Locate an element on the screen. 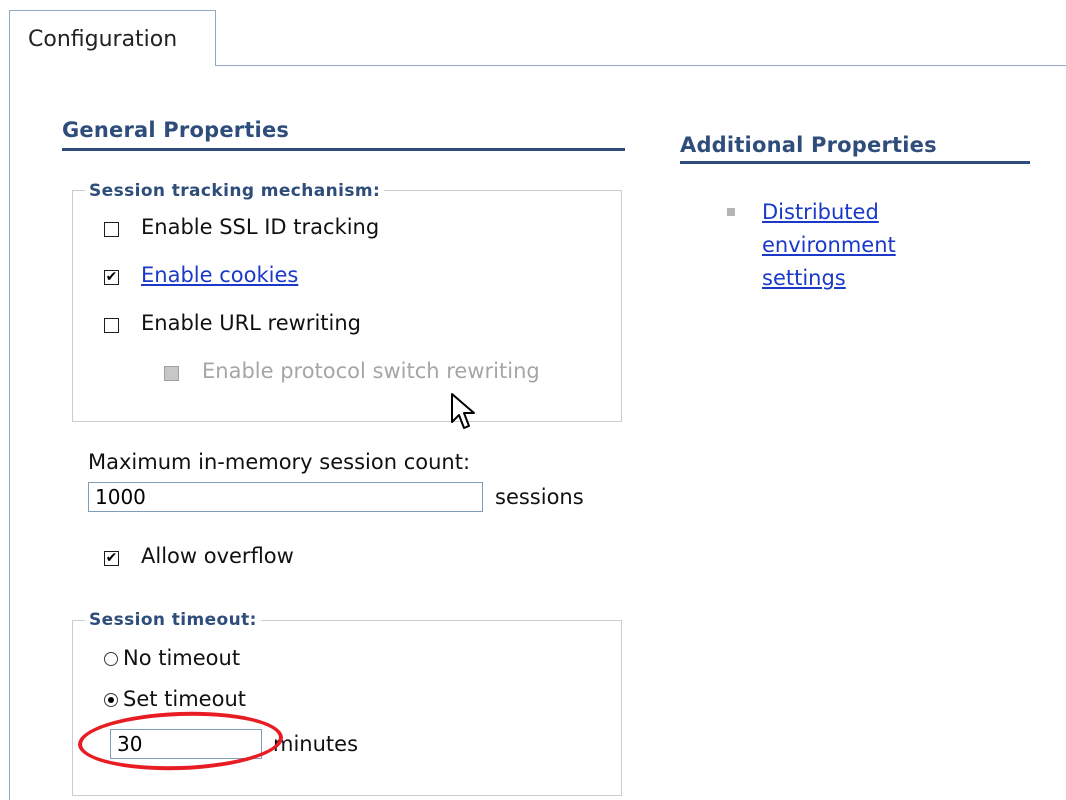 The width and height of the screenshot is (1066, 800). additional-properties-heading: Additional Properties is located at coordinates (808, 145).